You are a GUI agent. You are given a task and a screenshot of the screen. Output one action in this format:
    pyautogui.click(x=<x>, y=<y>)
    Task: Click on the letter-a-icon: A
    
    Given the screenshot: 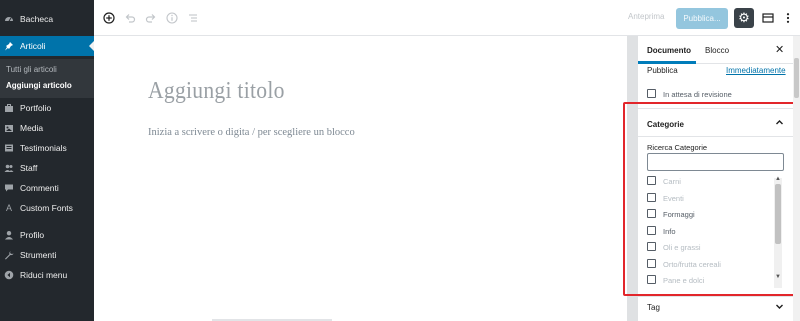 What is the action you would take?
    pyautogui.click(x=8, y=208)
    